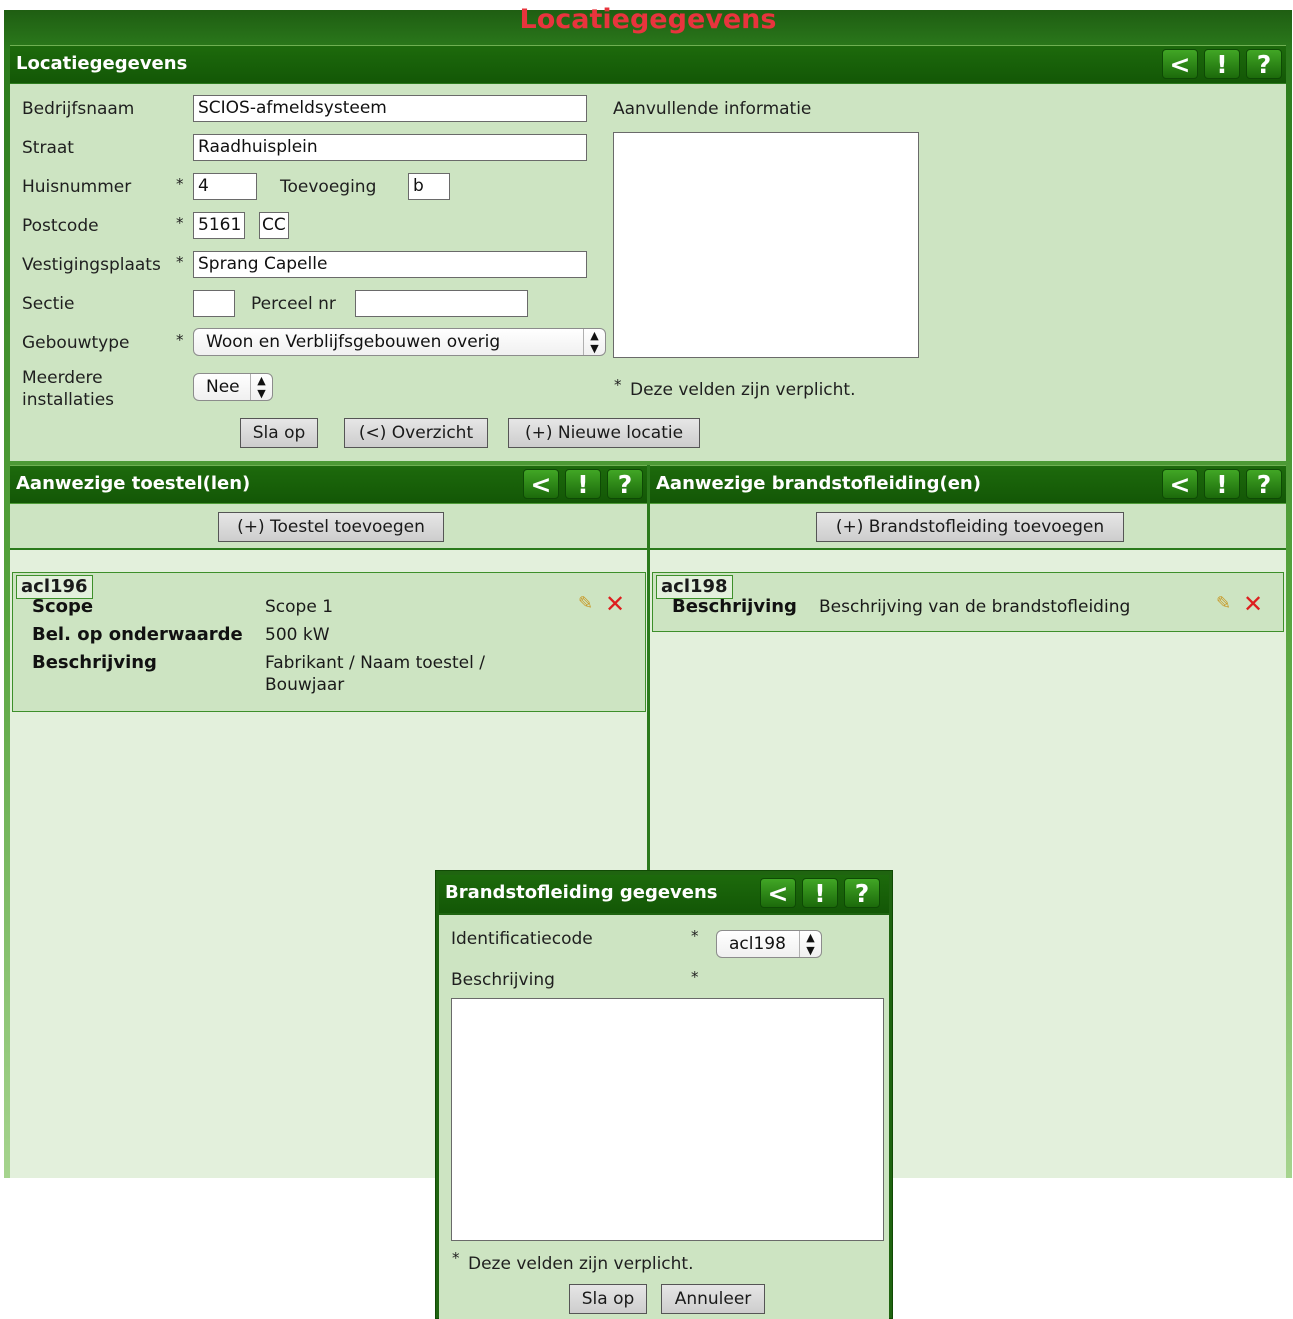 This screenshot has height=1319, width=1293. Describe the element at coordinates (664, 894) in the screenshot. I see `dialog-header: Brandstofleiding gegevens < ! ?` at that location.